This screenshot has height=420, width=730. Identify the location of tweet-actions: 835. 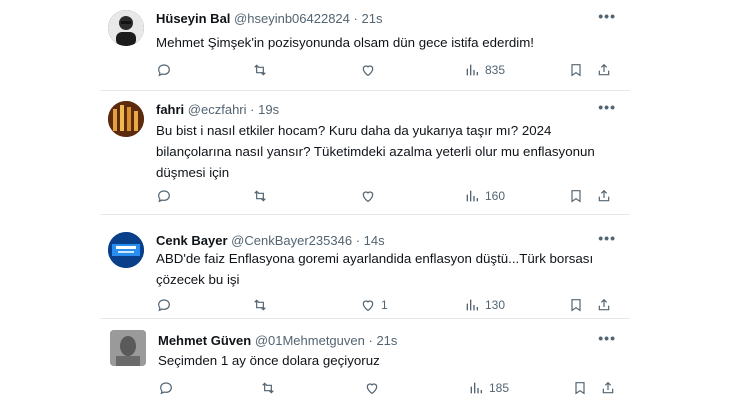
(386, 70).